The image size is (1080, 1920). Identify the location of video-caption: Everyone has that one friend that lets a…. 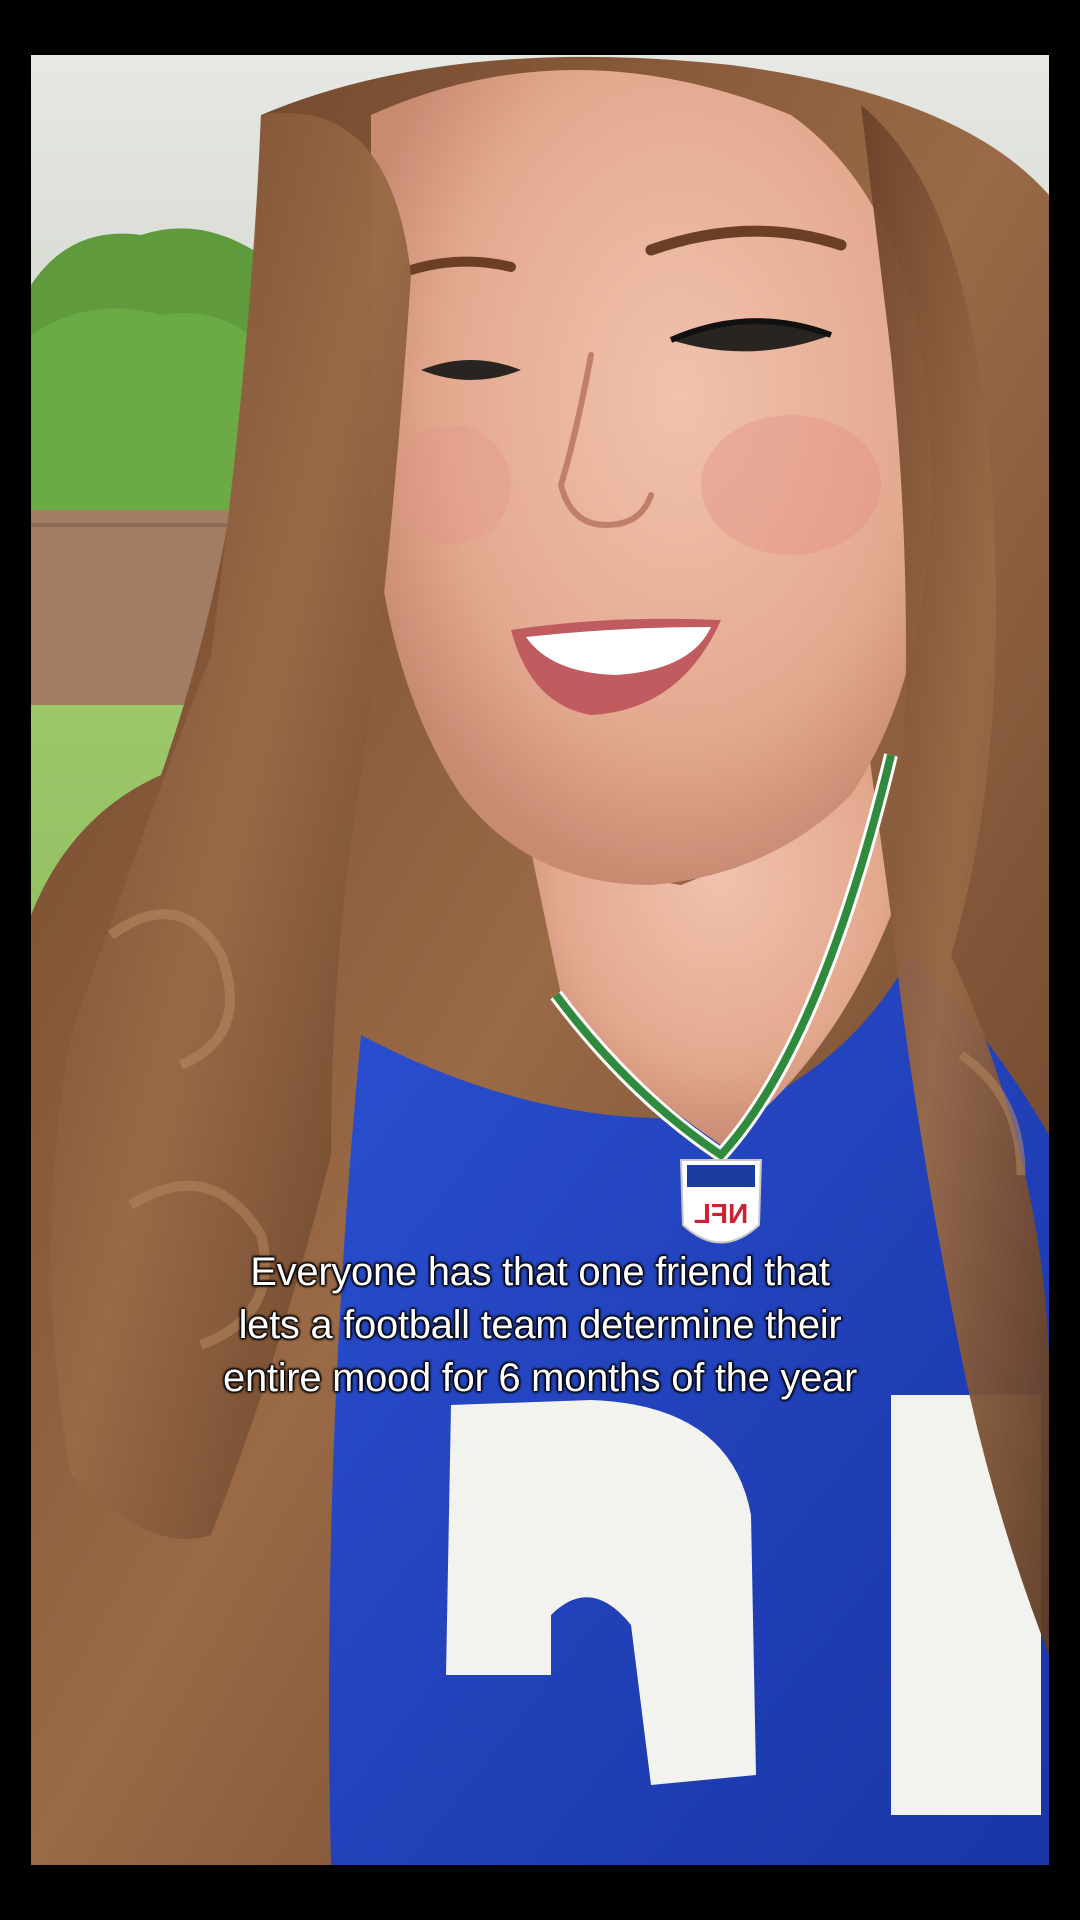
(540, 1325).